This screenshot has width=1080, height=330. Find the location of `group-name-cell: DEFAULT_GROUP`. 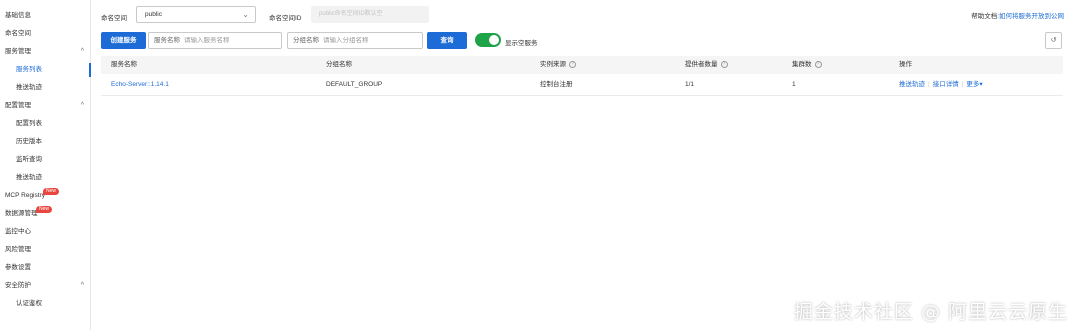

group-name-cell: DEFAULT_GROUP is located at coordinates (354, 84).